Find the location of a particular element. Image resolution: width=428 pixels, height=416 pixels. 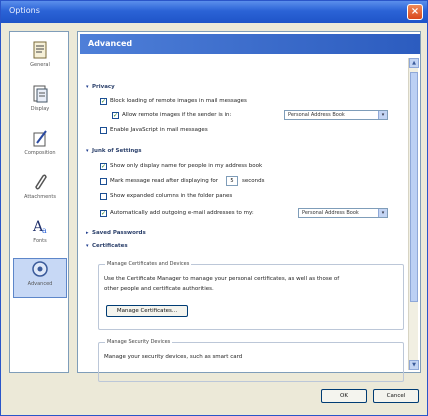

close-button: × is located at coordinates (415, 12).